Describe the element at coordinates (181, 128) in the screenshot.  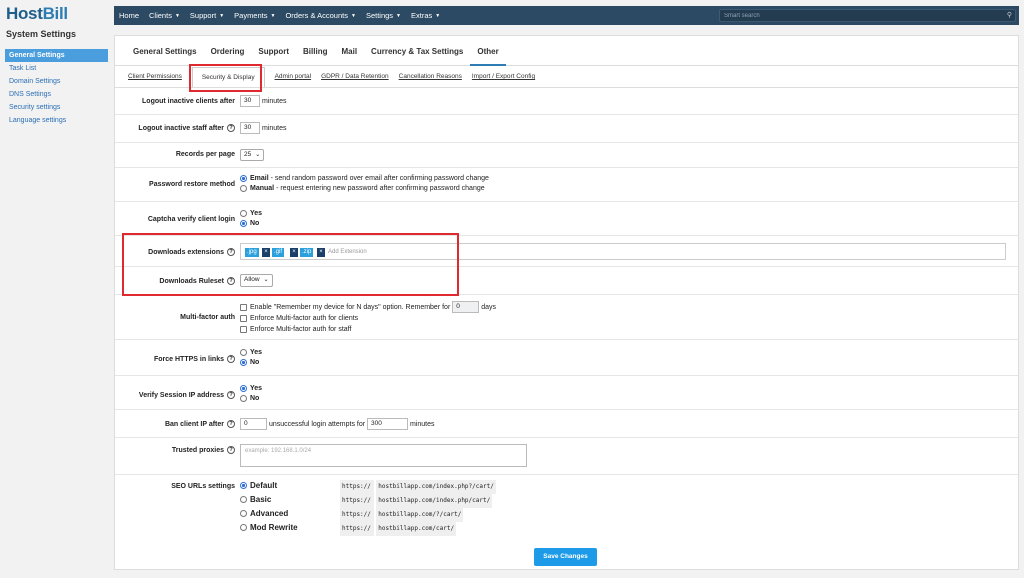
I see `logout-staff-label: Logout inactive staff after` at that location.